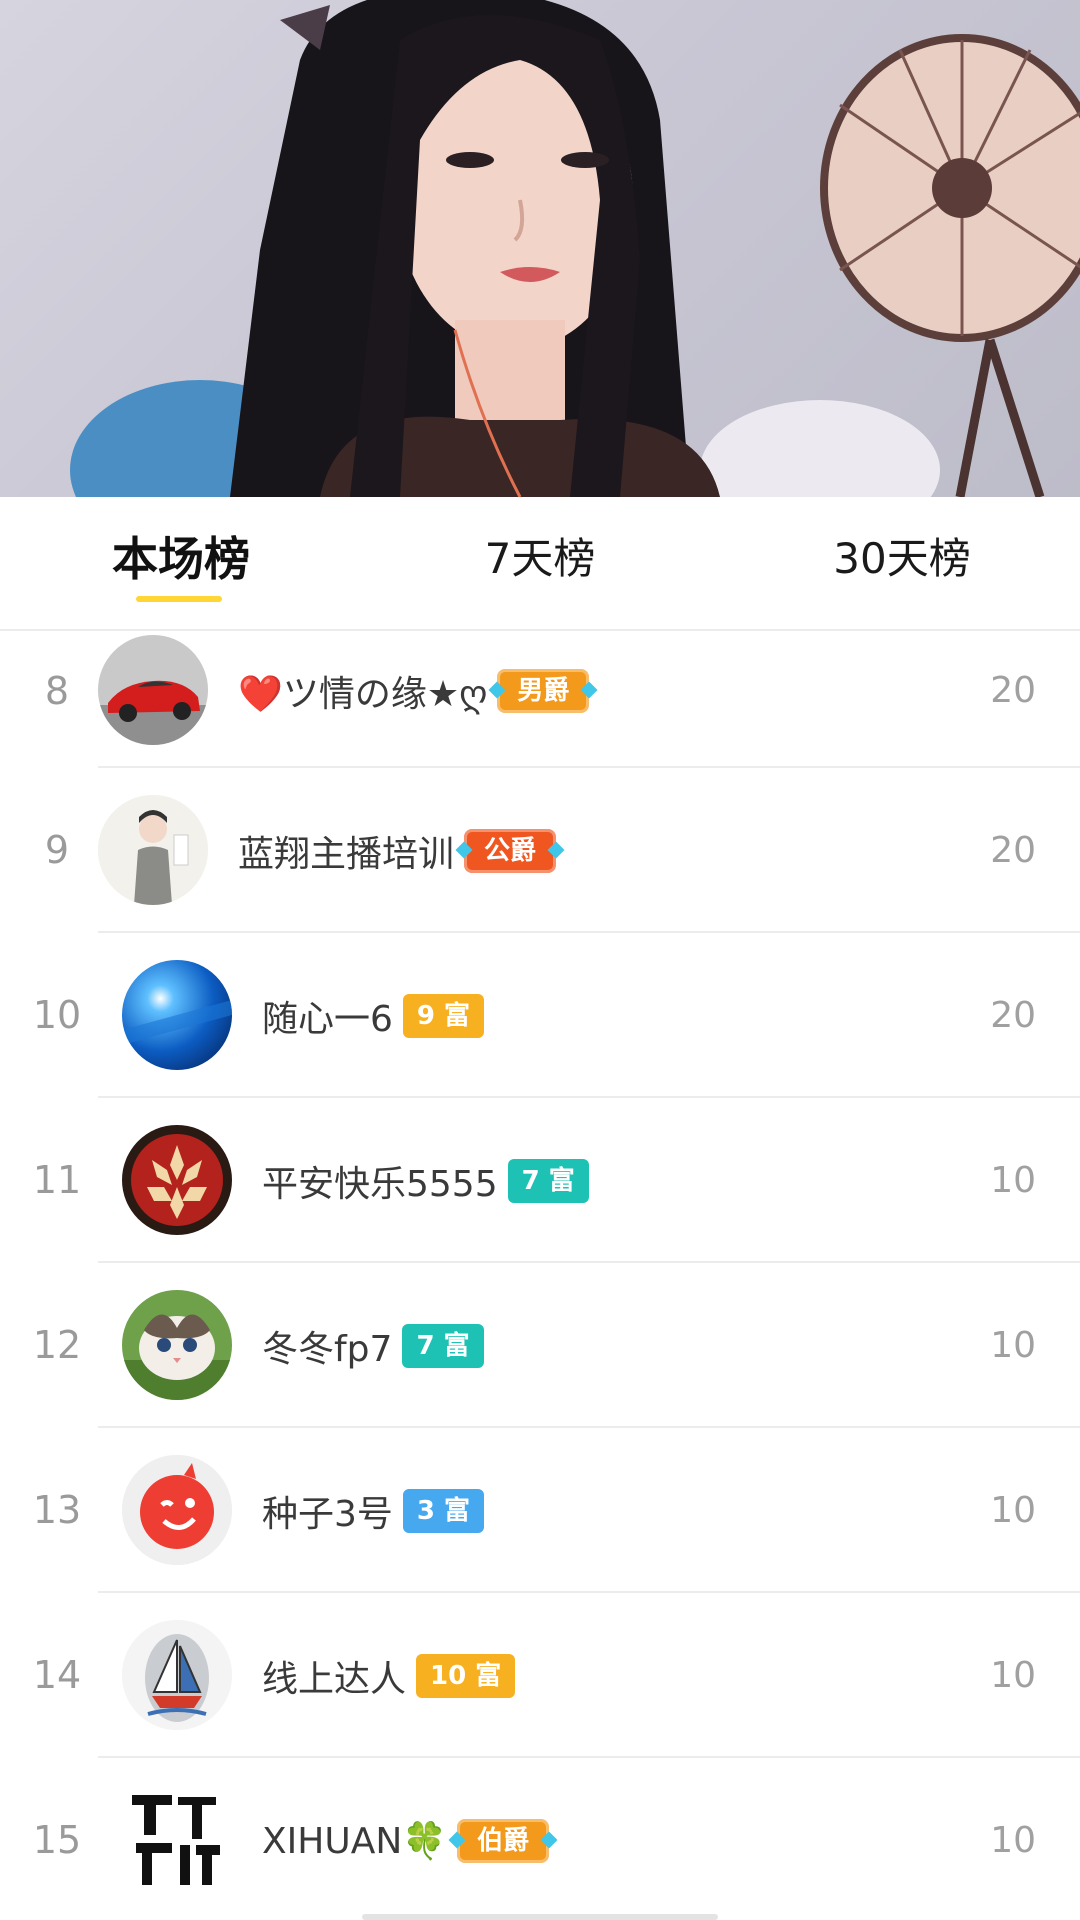  Describe the element at coordinates (363, 694) in the screenshot. I see `user-name: ❤️ツ情の缘★ღ` at that location.